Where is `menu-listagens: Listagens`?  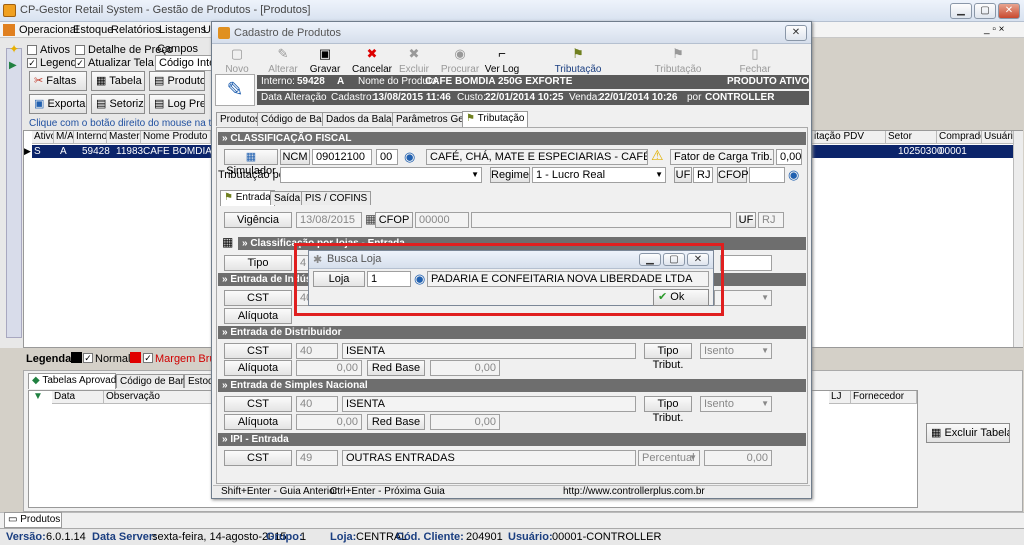 menu-listagens: Listagens is located at coordinates (182, 30).